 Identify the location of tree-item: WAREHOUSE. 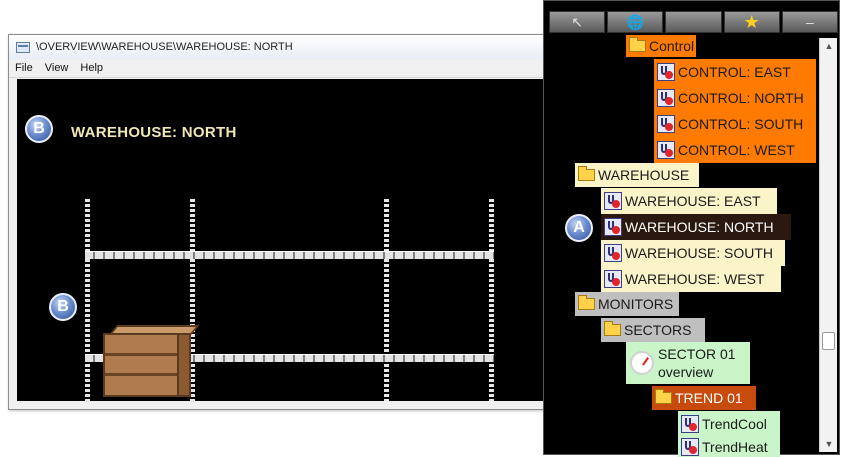
(637, 175).